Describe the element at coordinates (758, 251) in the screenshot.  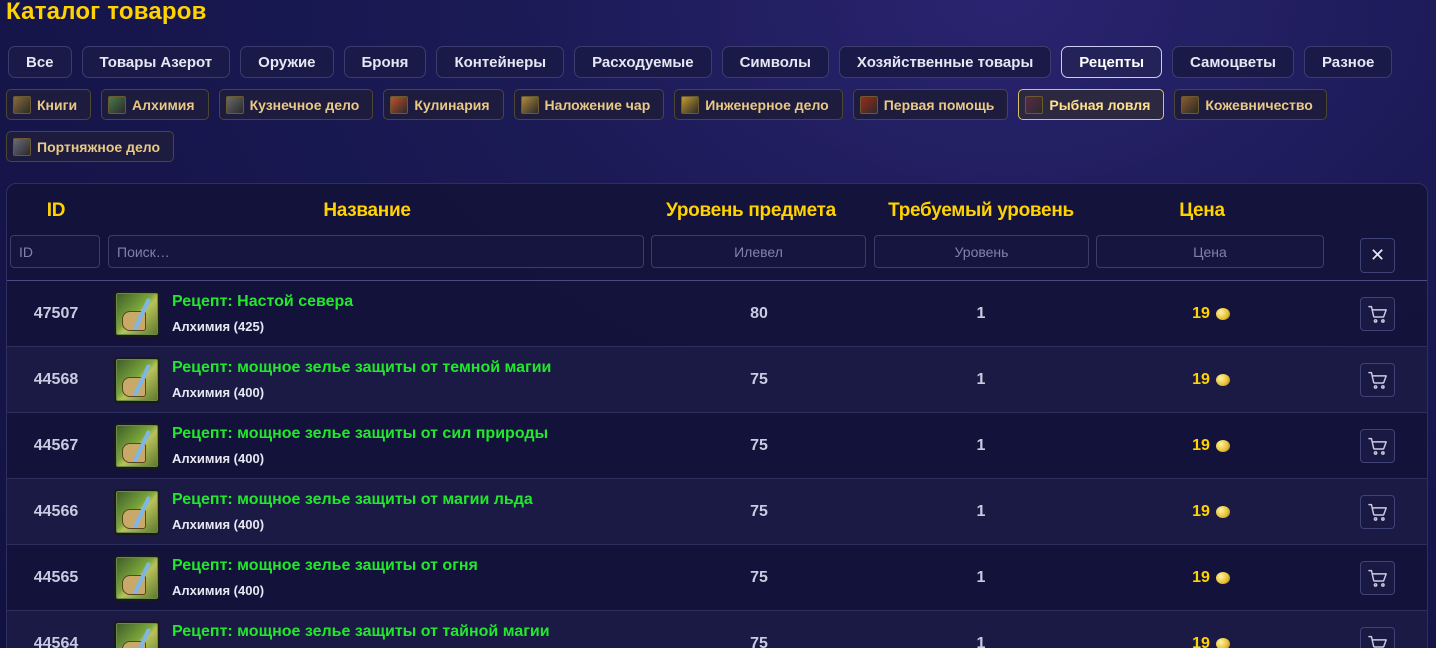
I see `ilvl-filter-input: Илевел` at that location.